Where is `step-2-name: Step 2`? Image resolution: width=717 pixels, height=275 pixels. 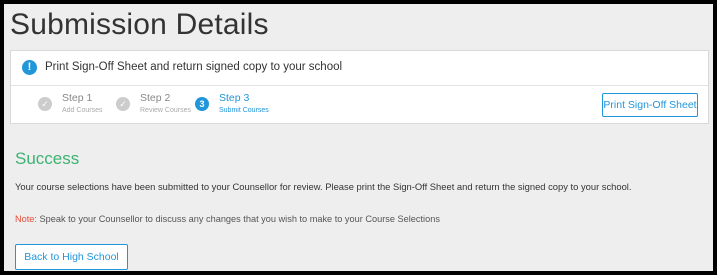
step-2-name: Step 2 is located at coordinates (155, 98).